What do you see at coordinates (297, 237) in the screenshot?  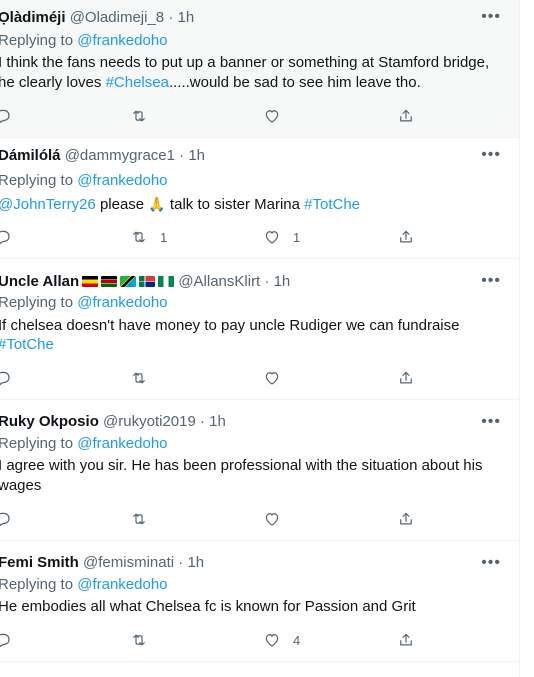 I see `like-count: 1` at bounding box center [297, 237].